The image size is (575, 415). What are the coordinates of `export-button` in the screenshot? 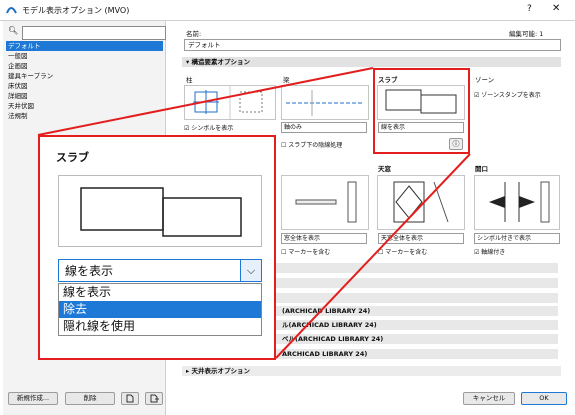 It's located at (154, 398).